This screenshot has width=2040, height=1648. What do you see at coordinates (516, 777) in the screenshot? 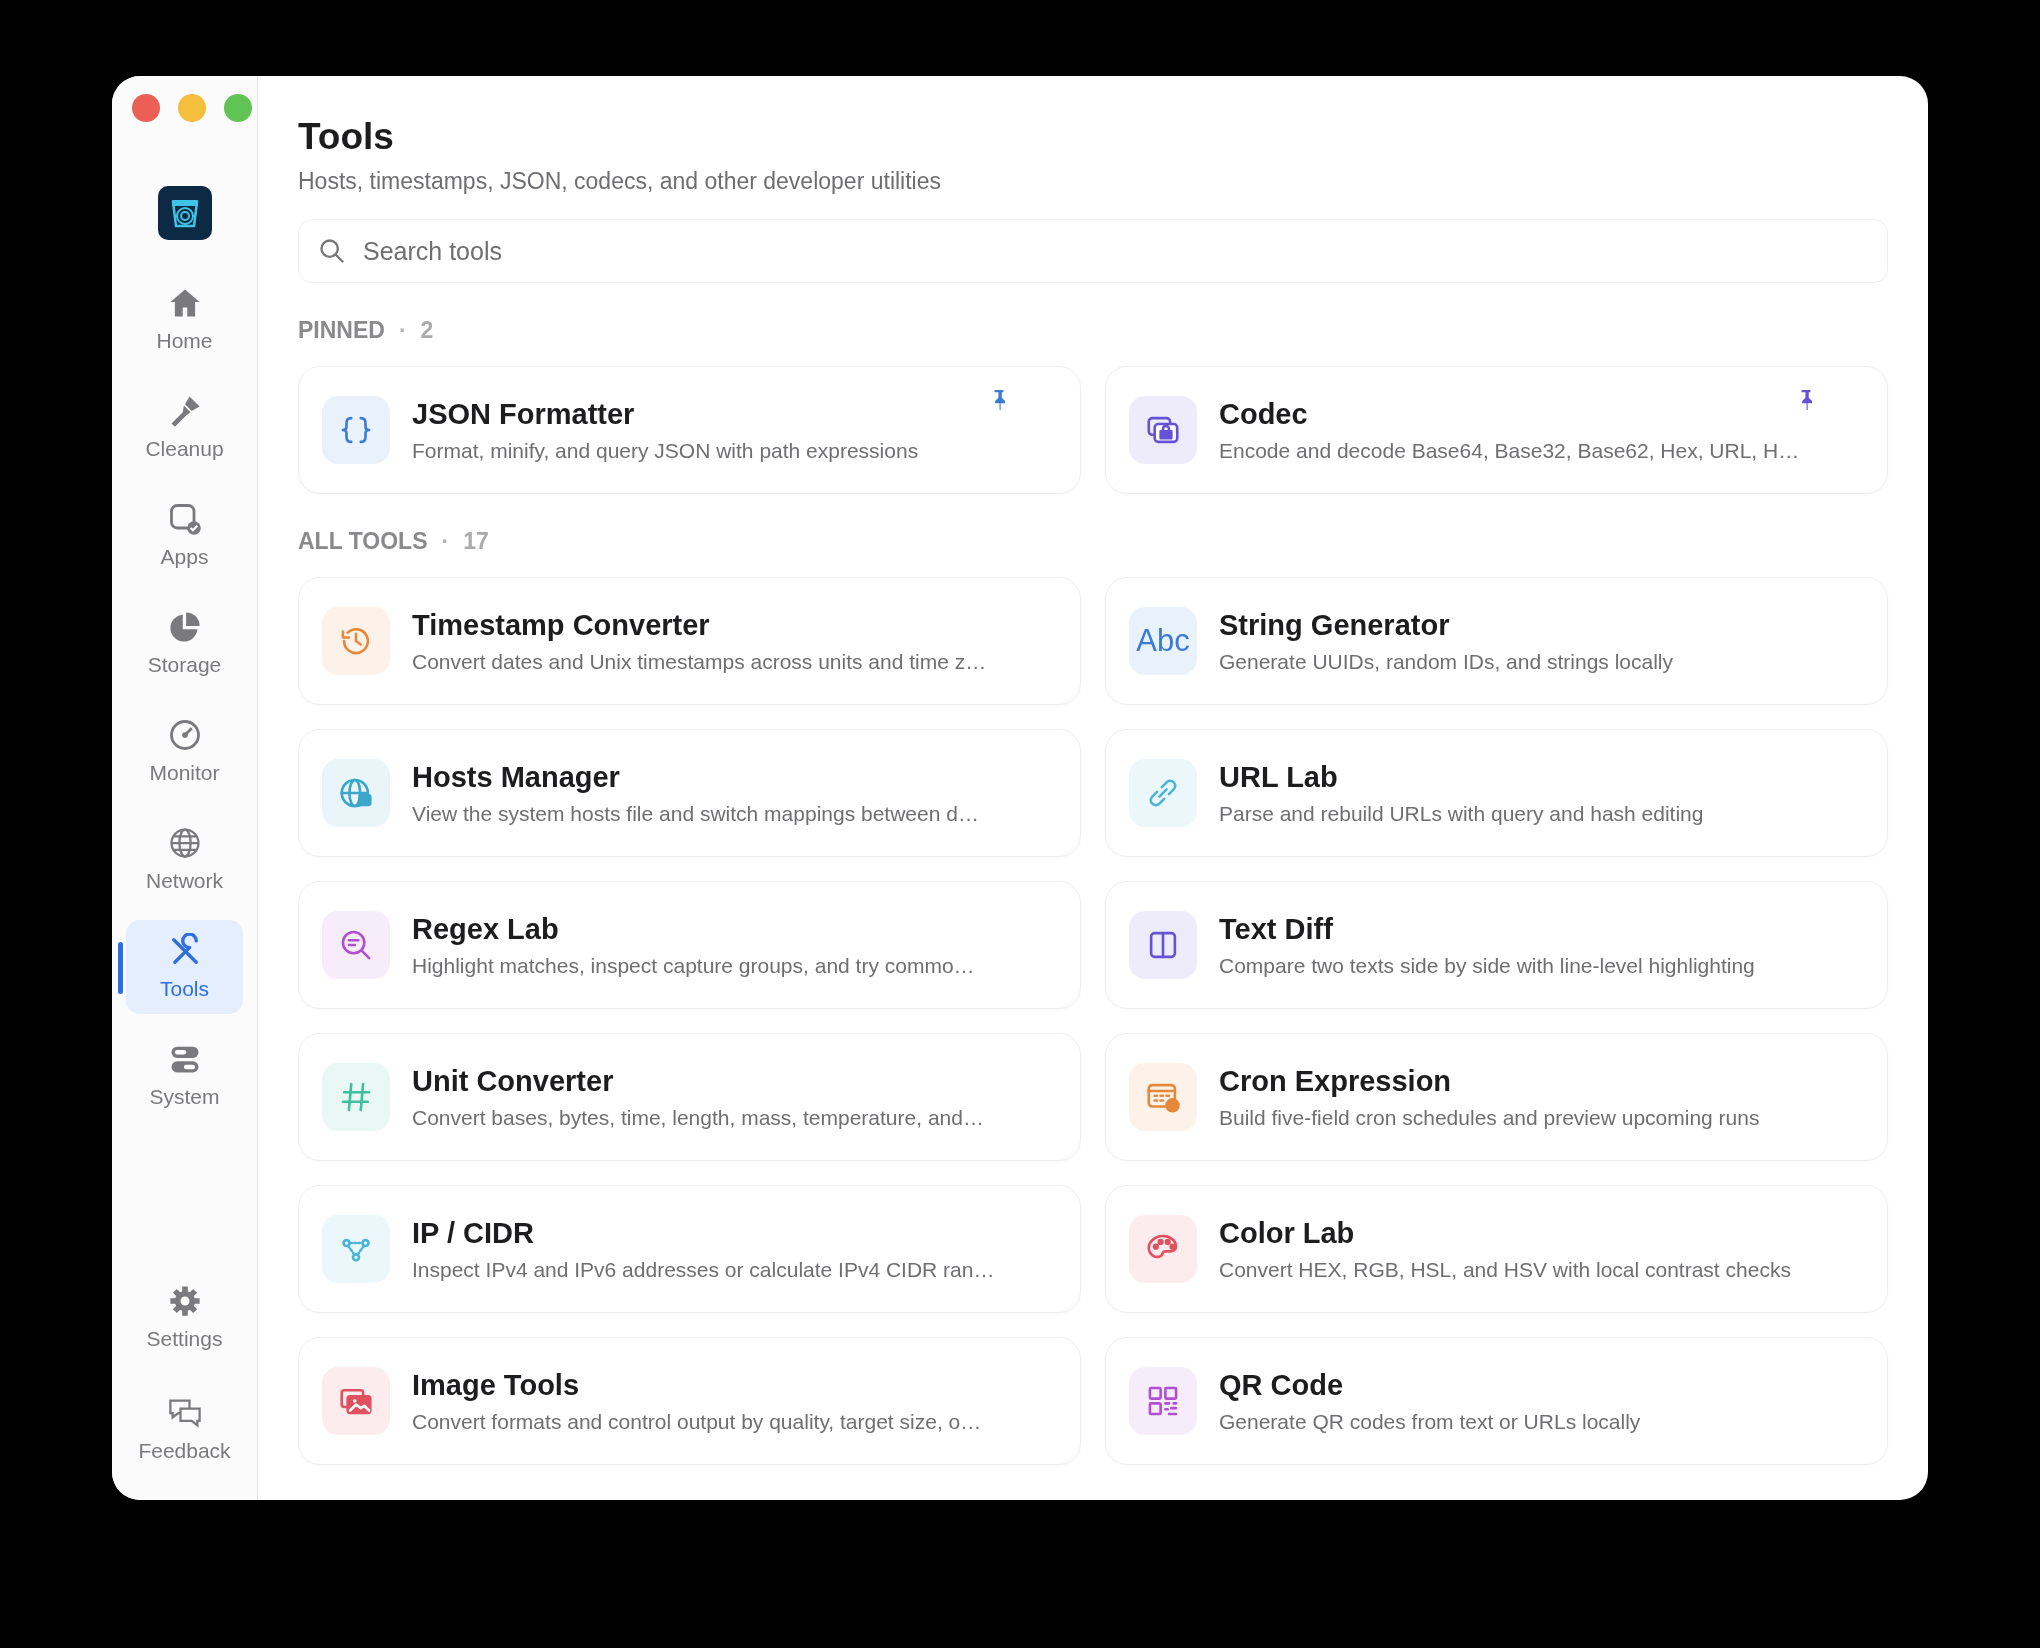
I see `tool-name: Hosts Manager` at bounding box center [516, 777].